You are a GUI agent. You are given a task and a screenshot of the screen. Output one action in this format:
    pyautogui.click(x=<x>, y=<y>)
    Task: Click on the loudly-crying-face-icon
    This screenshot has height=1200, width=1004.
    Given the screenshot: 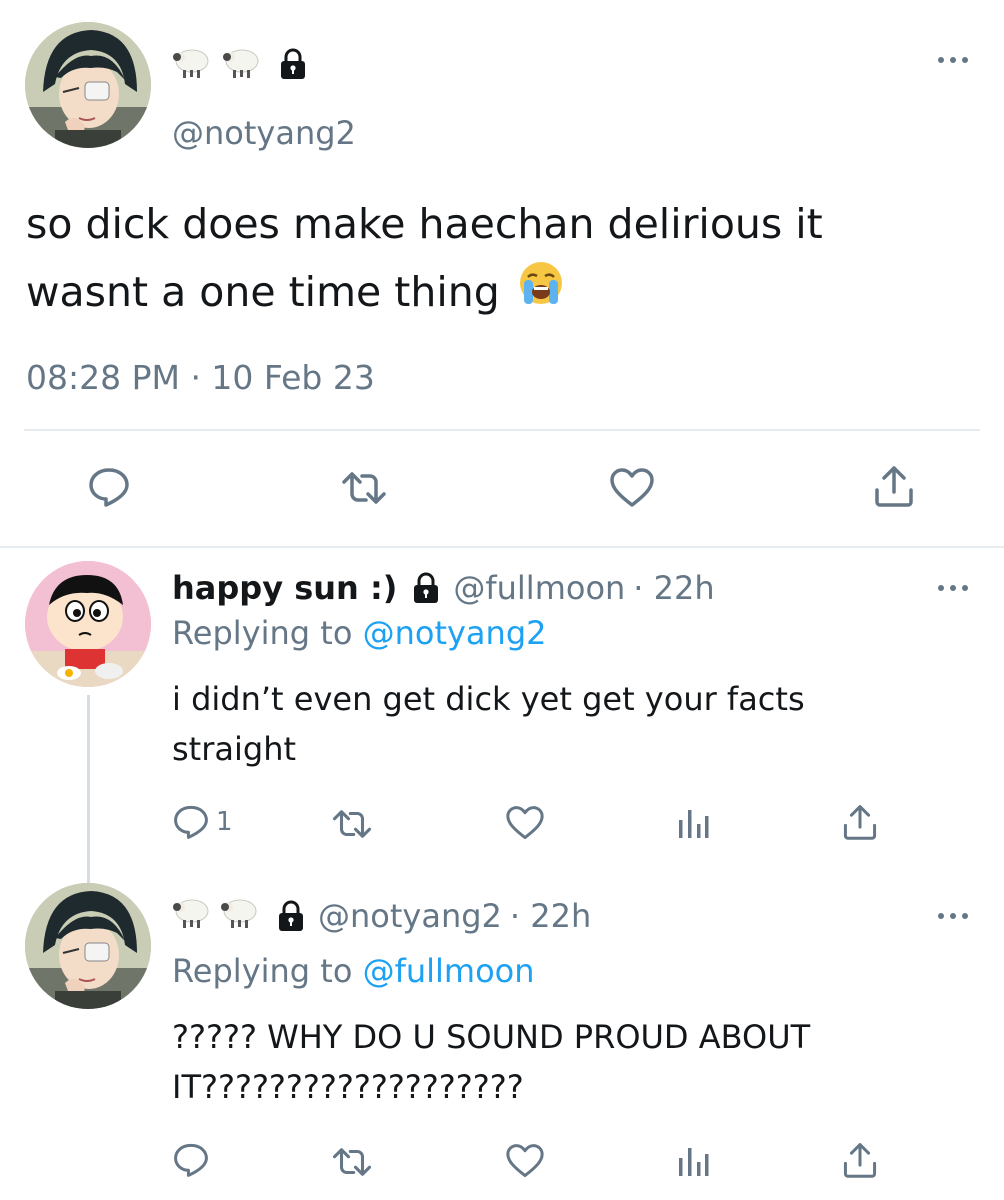 What is the action you would take?
    pyautogui.click(x=541, y=292)
    